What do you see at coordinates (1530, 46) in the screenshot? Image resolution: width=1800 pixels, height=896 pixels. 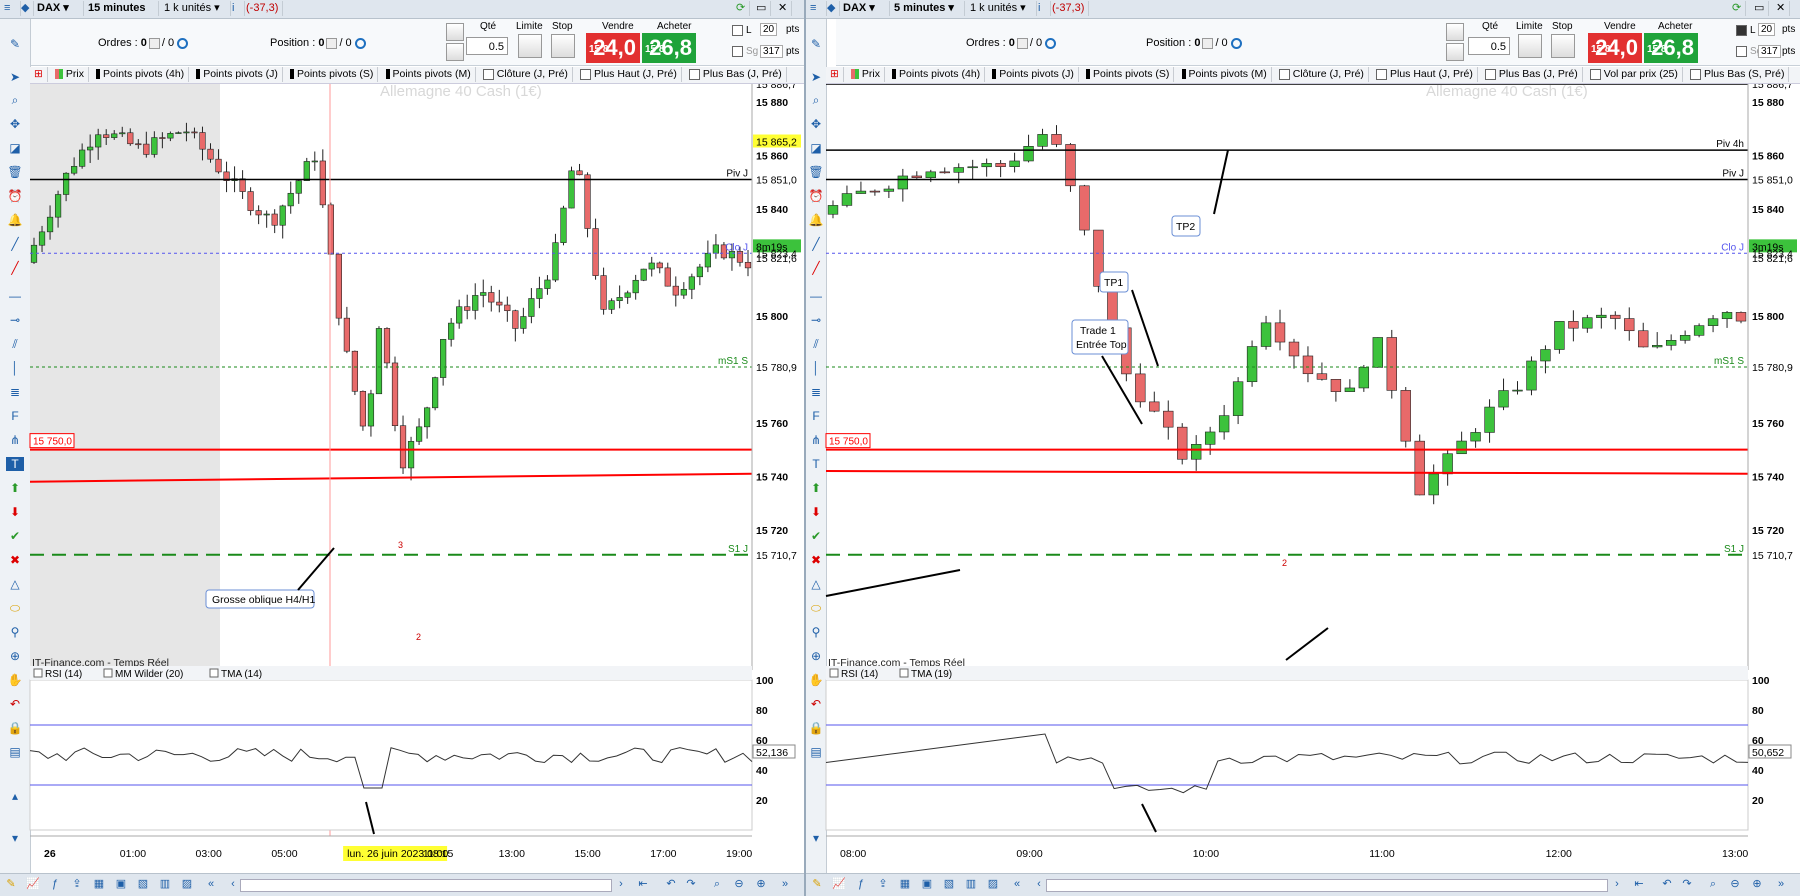 I see `limit-order-button` at bounding box center [1530, 46].